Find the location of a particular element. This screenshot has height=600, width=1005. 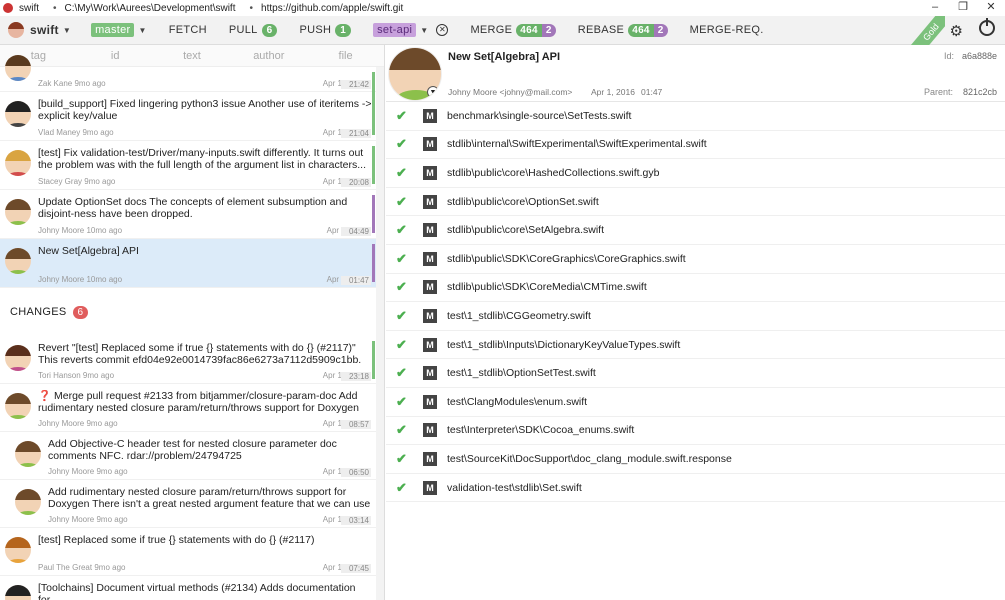

merge-behind: 2 is located at coordinates (548, 30).